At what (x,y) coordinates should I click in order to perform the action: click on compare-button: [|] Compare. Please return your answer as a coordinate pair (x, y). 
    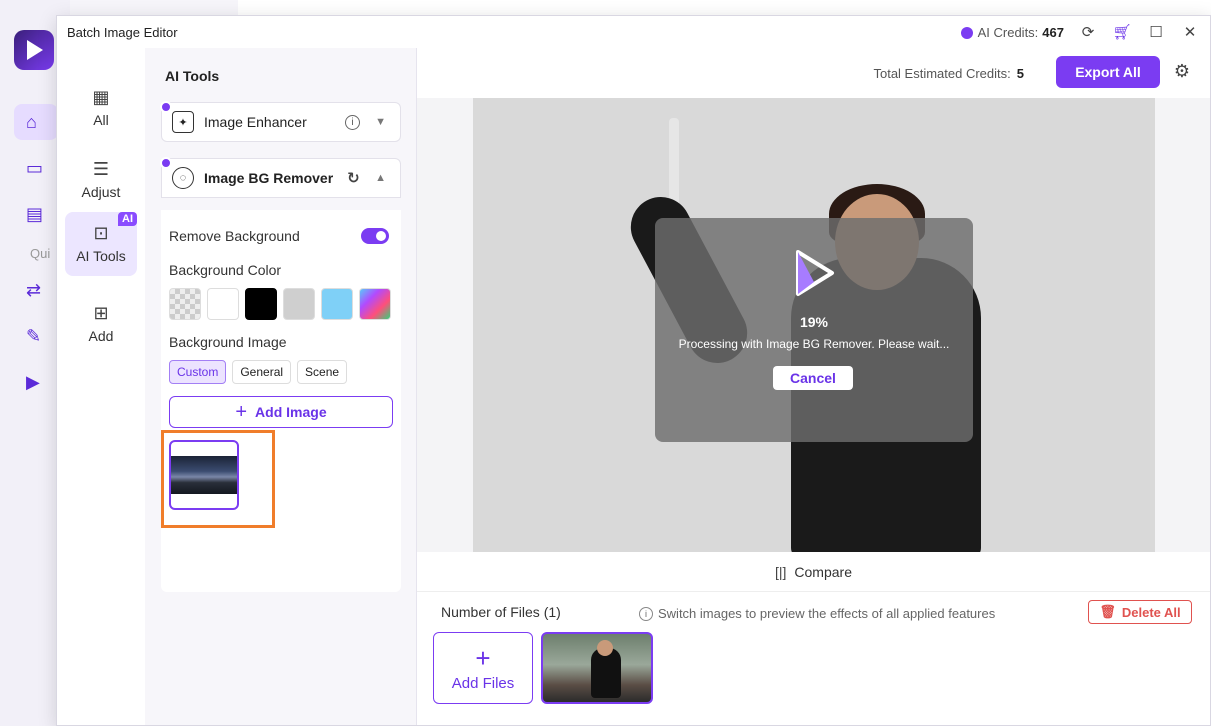
    Looking at the image, I should click on (813, 572).